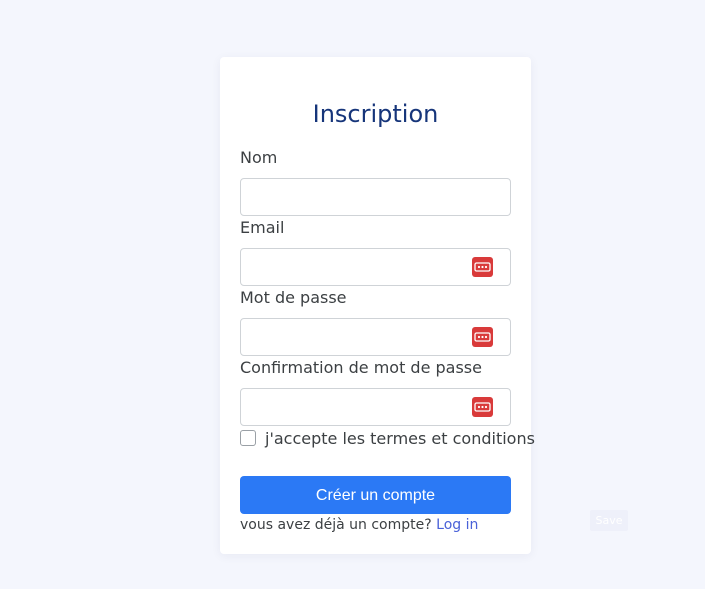 The width and height of the screenshot is (705, 589). What do you see at coordinates (262, 227) in the screenshot?
I see `email-label: Email` at bounding box center [262, 227].